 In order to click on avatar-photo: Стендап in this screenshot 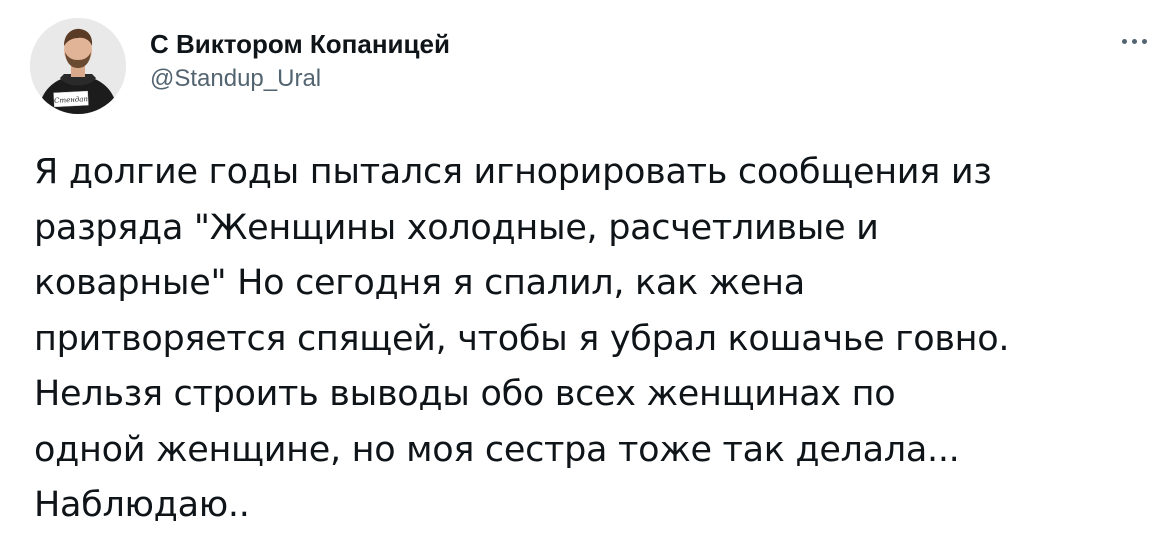, I will do `click(78, 66)`.